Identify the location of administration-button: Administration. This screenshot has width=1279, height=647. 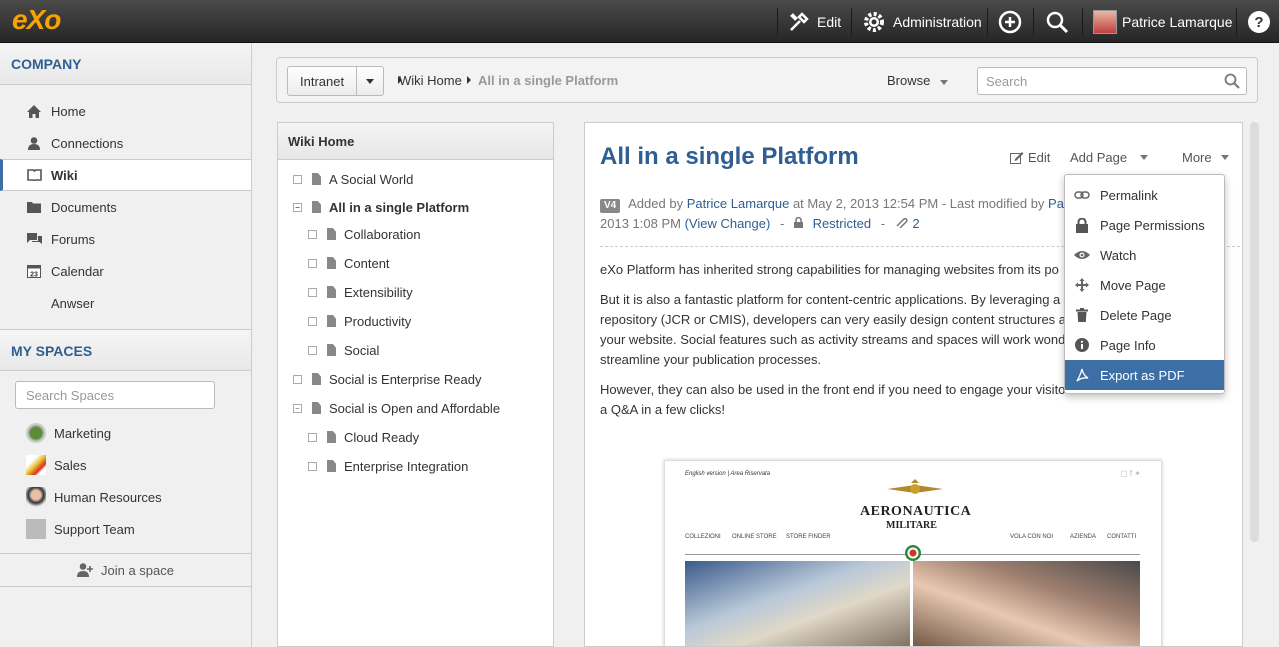
(922, 21).